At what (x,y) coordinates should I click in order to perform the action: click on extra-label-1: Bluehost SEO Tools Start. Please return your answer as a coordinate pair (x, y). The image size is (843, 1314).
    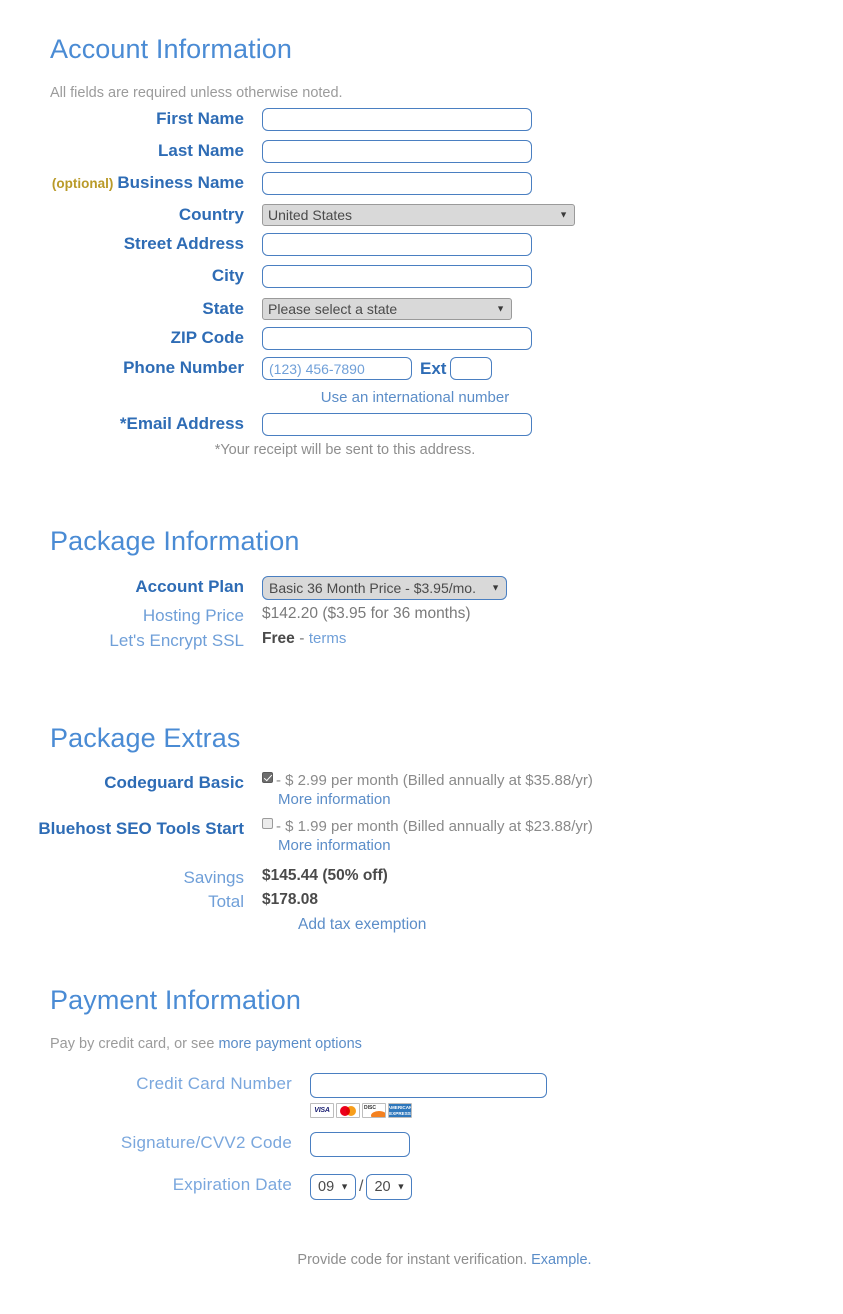
    Looking at the image, I should click on (141, 828).